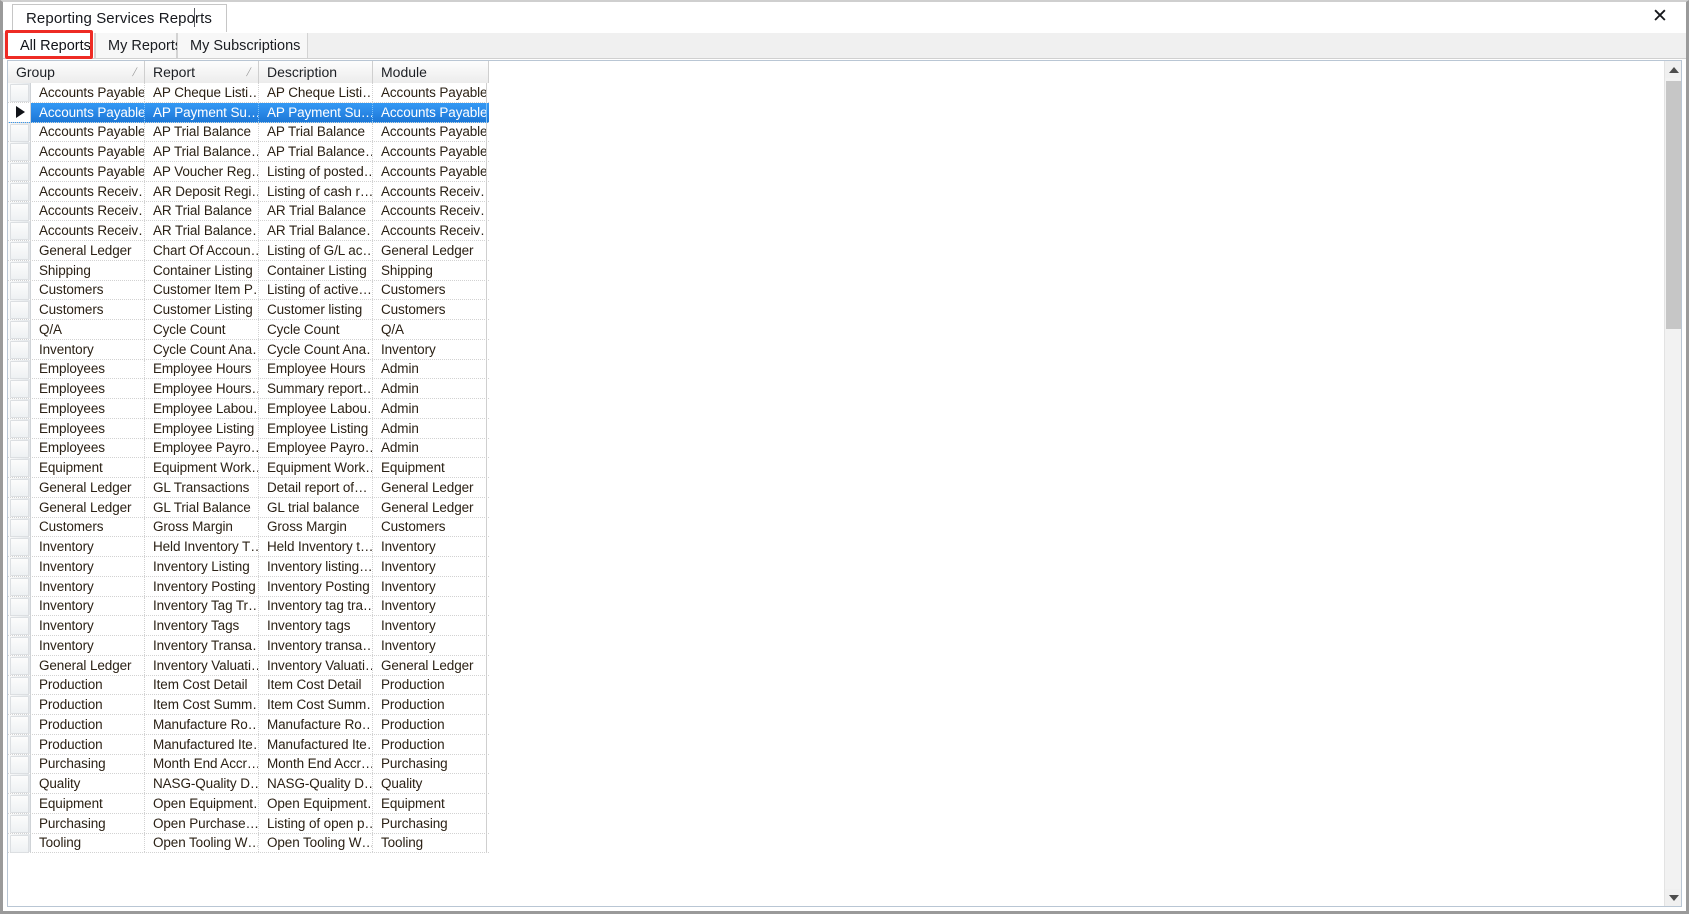  Describe the element at coordinates (242, 45) in the screenshot. I see `tab-my-subscriptions: My Subscriptions` at that location.